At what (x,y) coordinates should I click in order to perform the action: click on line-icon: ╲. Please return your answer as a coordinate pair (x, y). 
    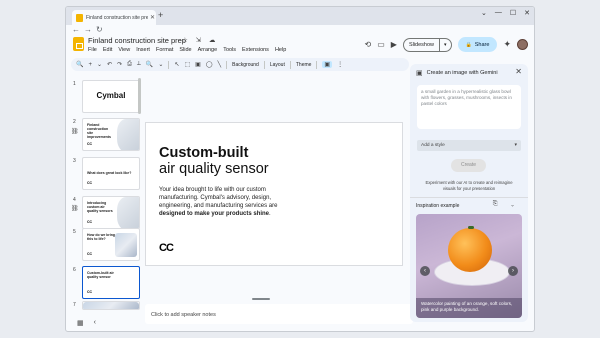
    Looking at the image, I should click on (220, 64).